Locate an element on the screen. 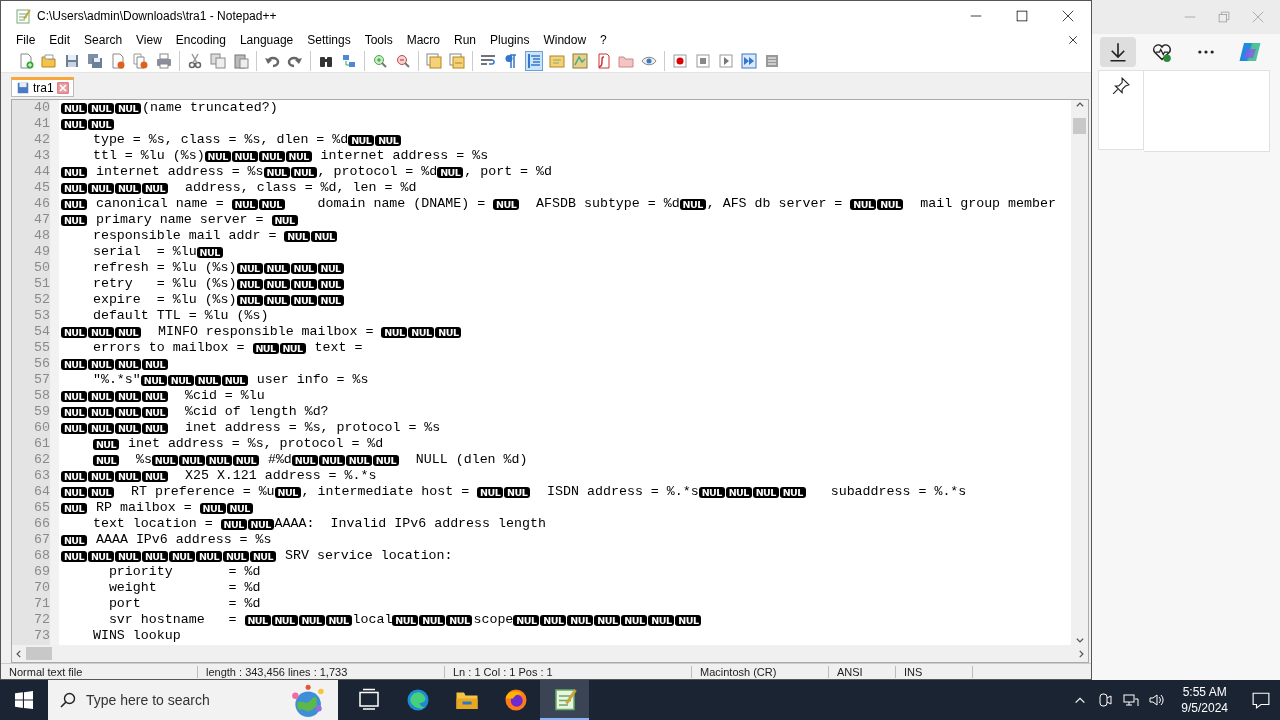 The width and height of the screenshot is (1280, 720). line-number: 50 is located at coordinates (41, 268).